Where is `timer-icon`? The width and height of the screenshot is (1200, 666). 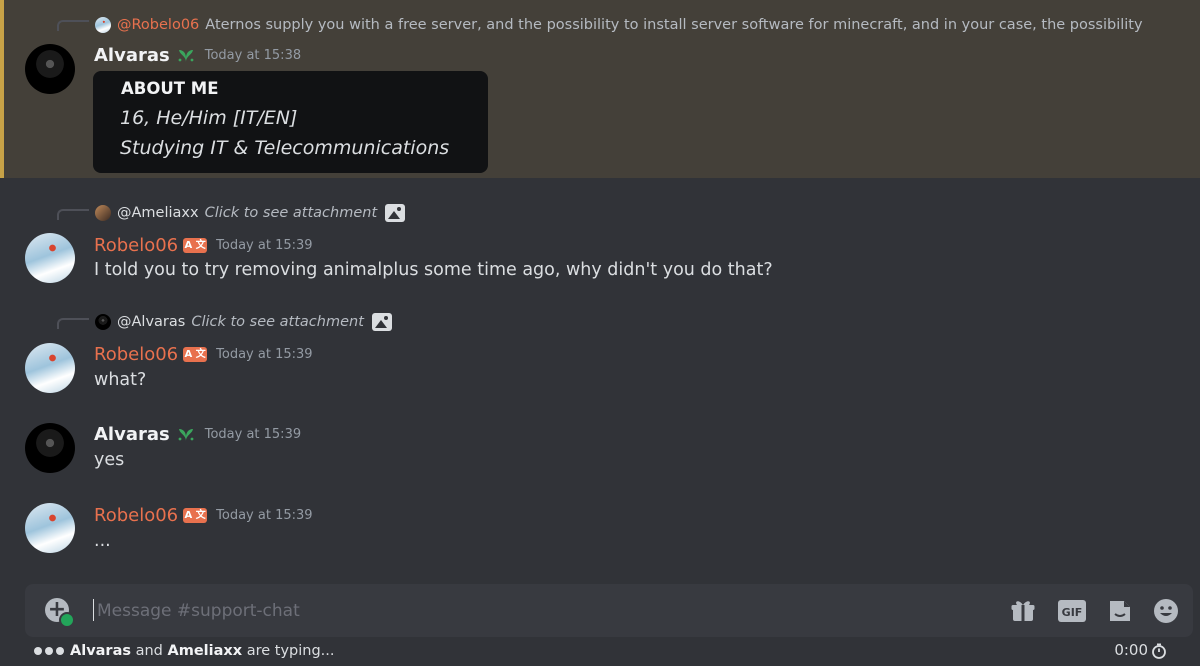 timer-icon is located at coordinates (1159, 651).